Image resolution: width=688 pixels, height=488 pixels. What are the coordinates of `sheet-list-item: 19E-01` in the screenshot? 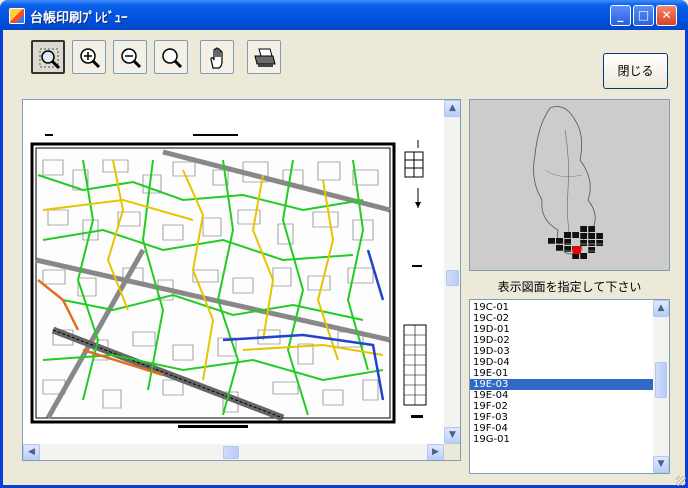 It's located at (561, 373).